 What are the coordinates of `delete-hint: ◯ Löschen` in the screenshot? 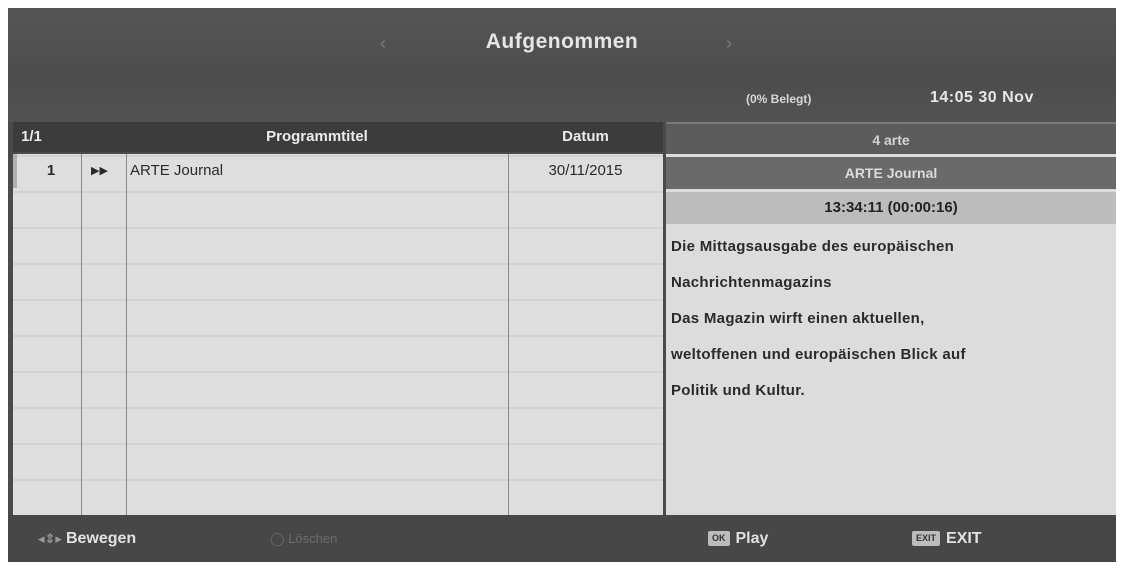 It's located at (303, 538).